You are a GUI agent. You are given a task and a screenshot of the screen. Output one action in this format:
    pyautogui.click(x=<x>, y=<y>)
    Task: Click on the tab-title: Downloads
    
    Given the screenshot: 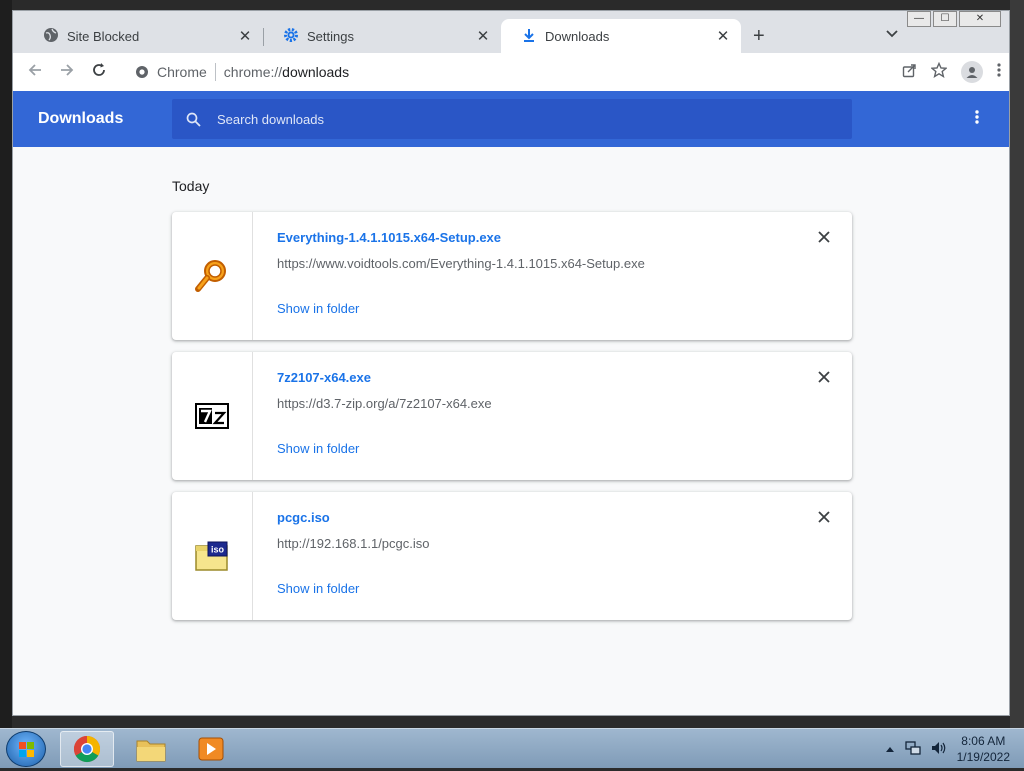 What is the action you would take?
    pyautogui.click(x=577, y=36)
    